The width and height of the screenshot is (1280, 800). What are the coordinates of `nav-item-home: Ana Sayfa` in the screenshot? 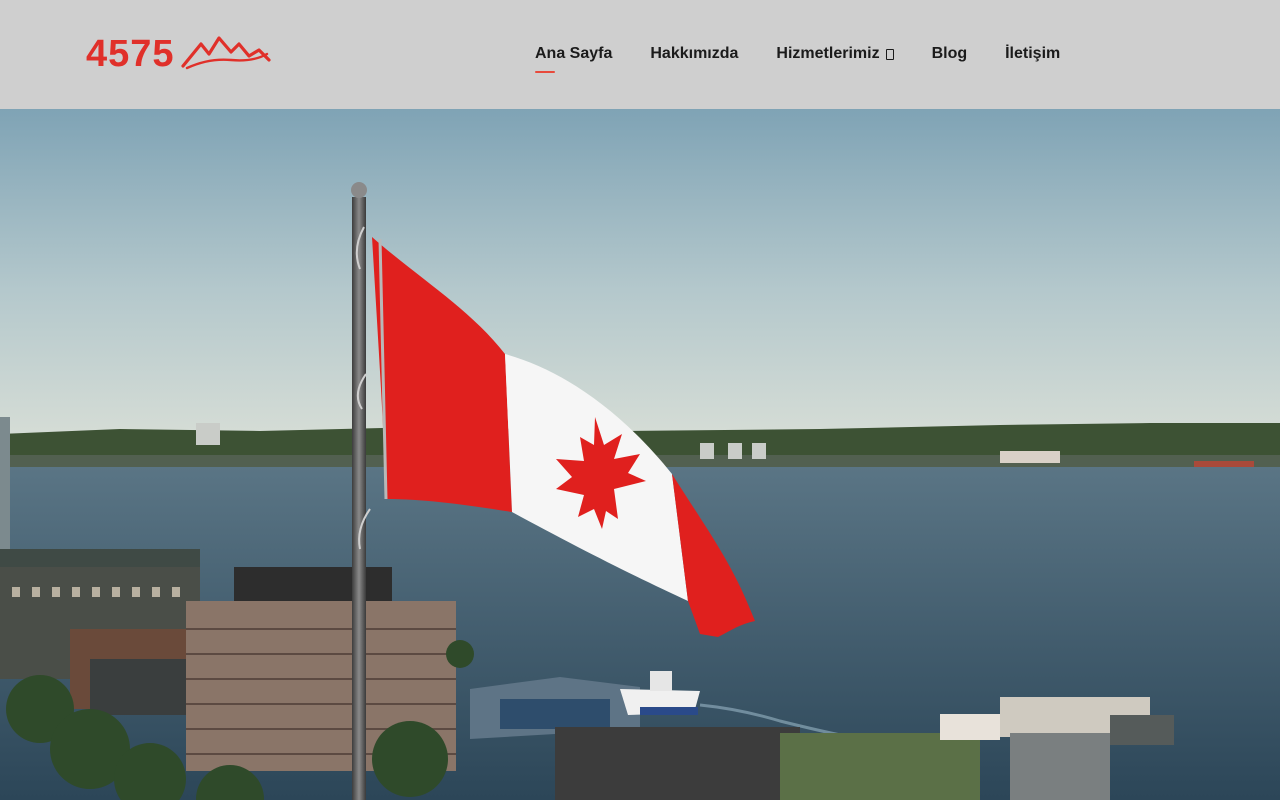 It's located at (574, 58).